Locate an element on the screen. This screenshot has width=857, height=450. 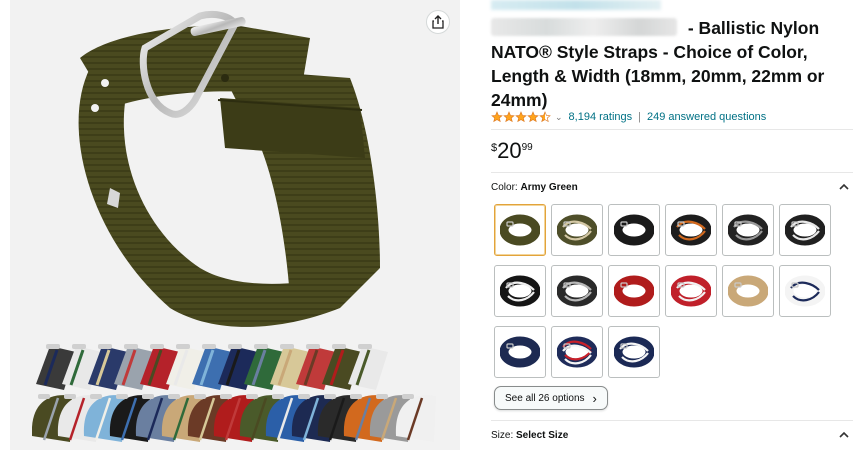
price-whole: 20 is located at coordinates (509, 150).